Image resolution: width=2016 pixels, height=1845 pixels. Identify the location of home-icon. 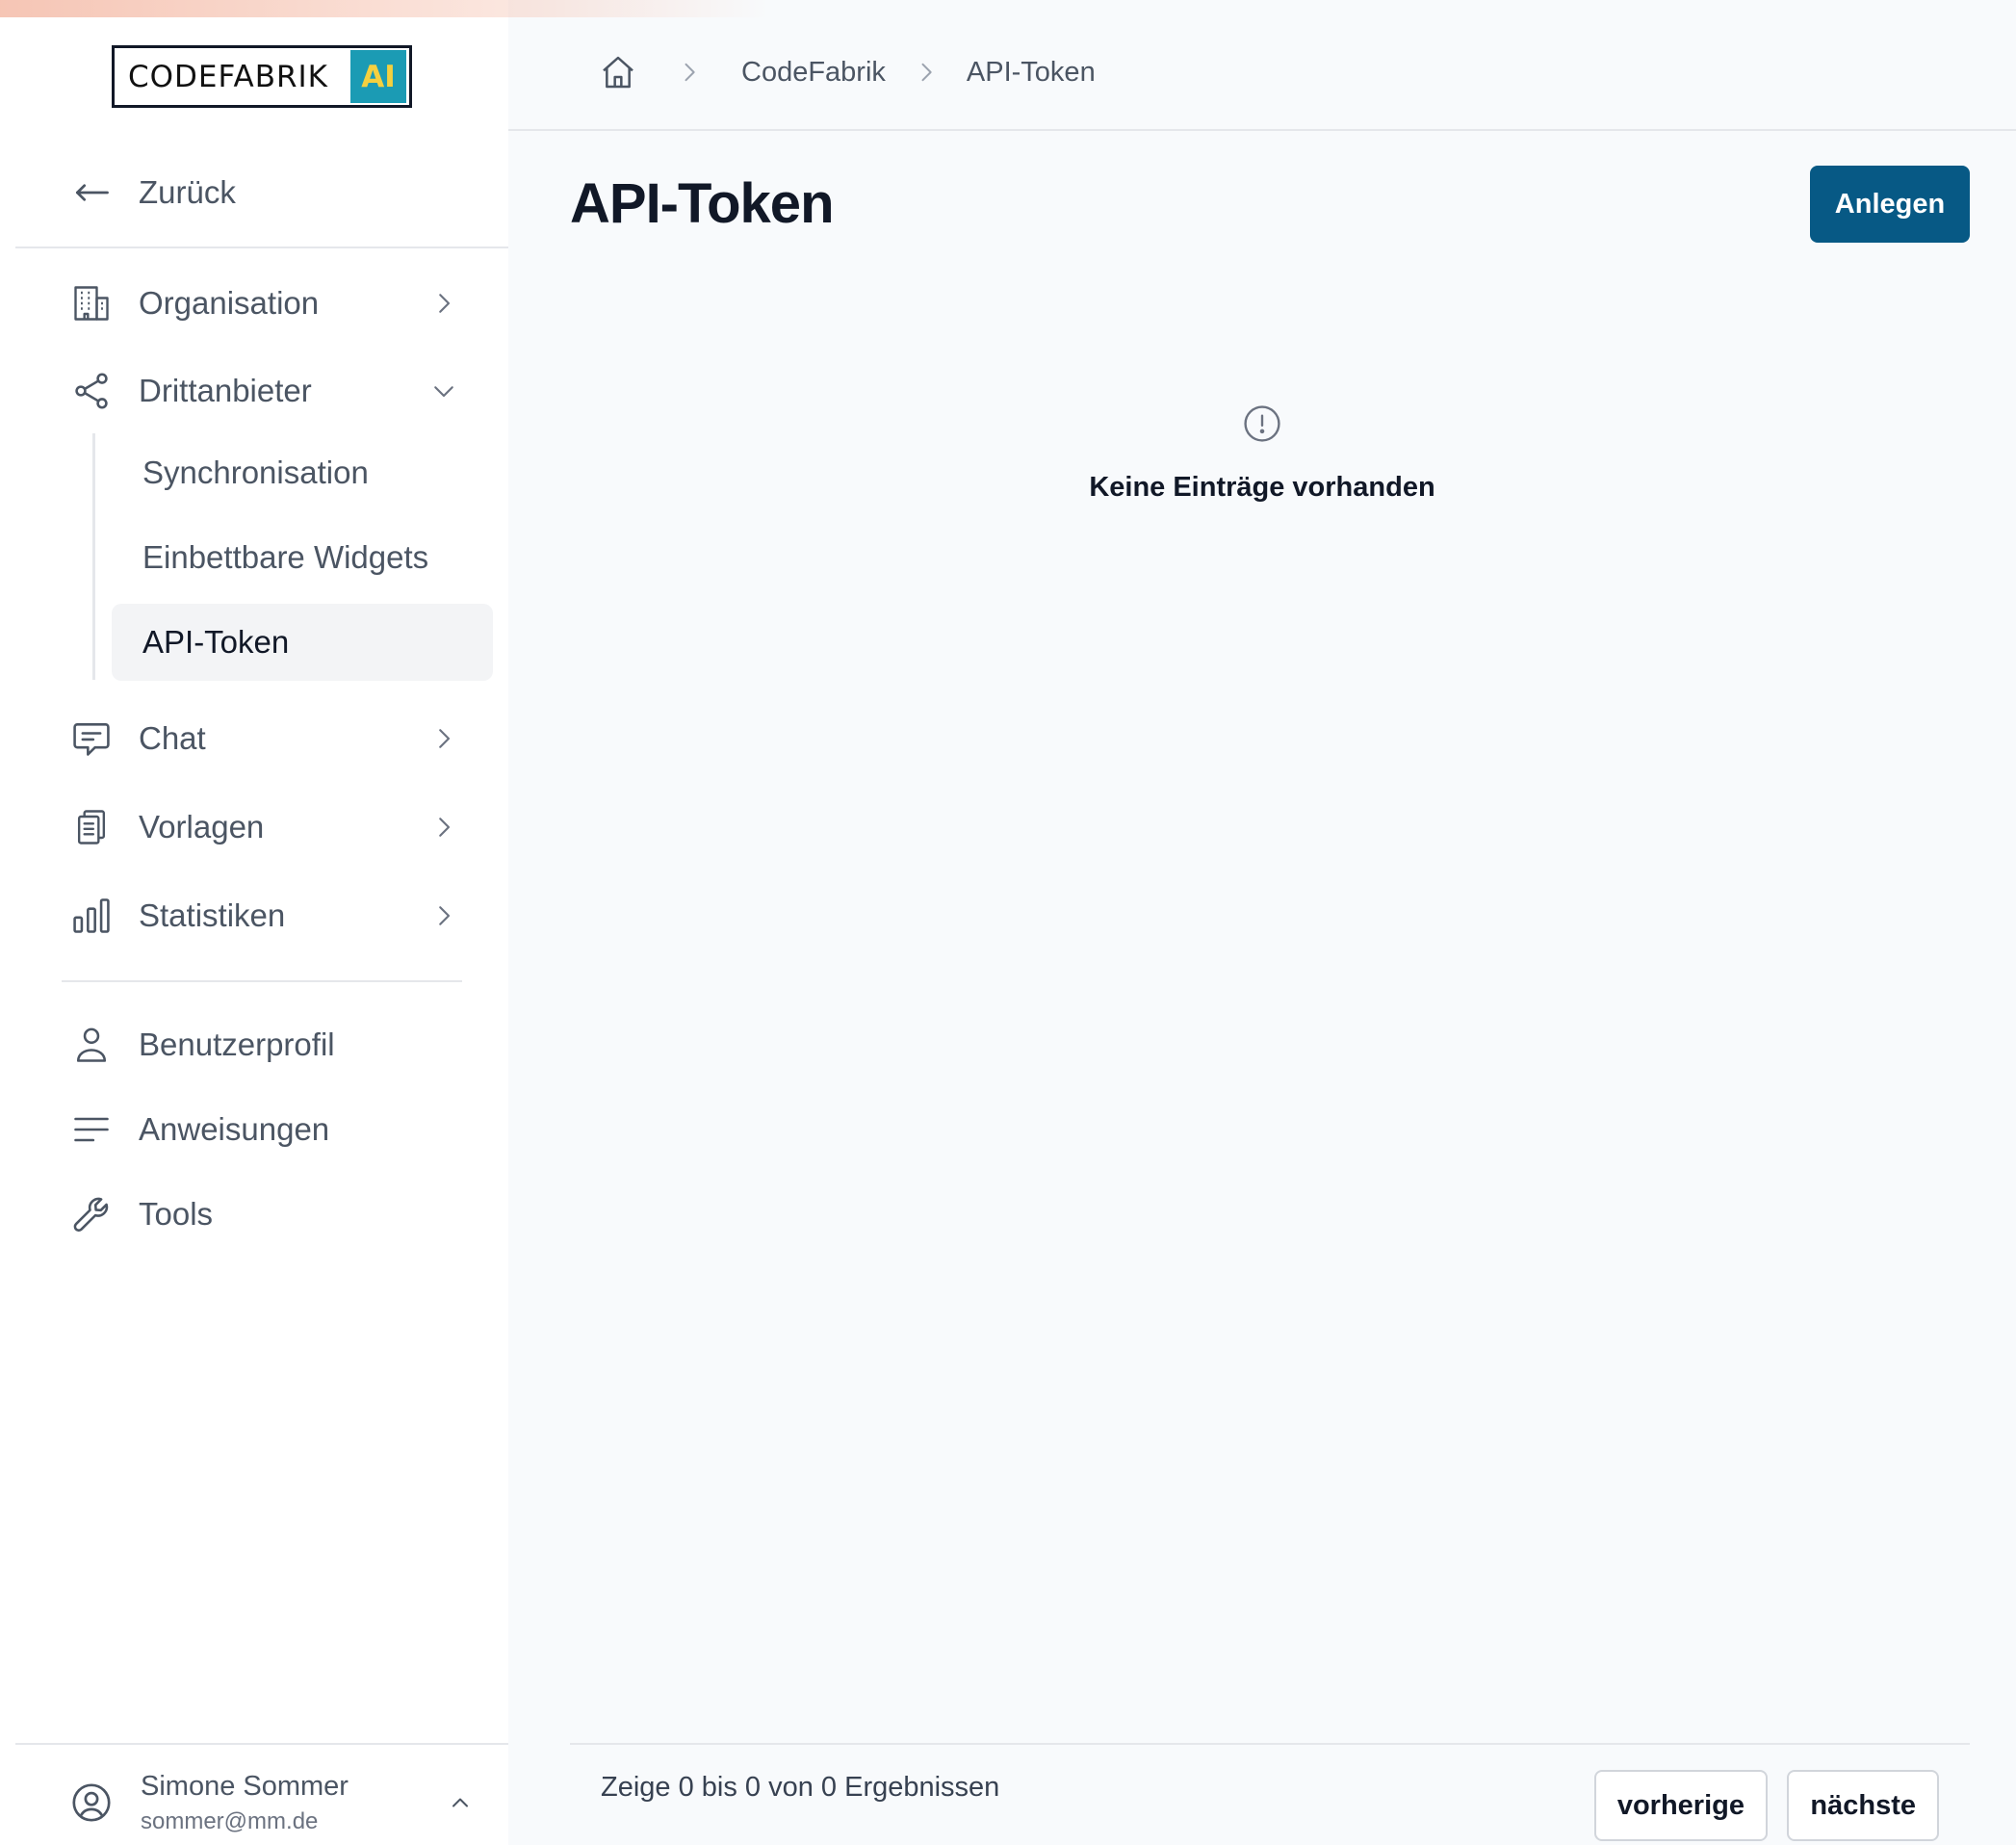
(618, 72).